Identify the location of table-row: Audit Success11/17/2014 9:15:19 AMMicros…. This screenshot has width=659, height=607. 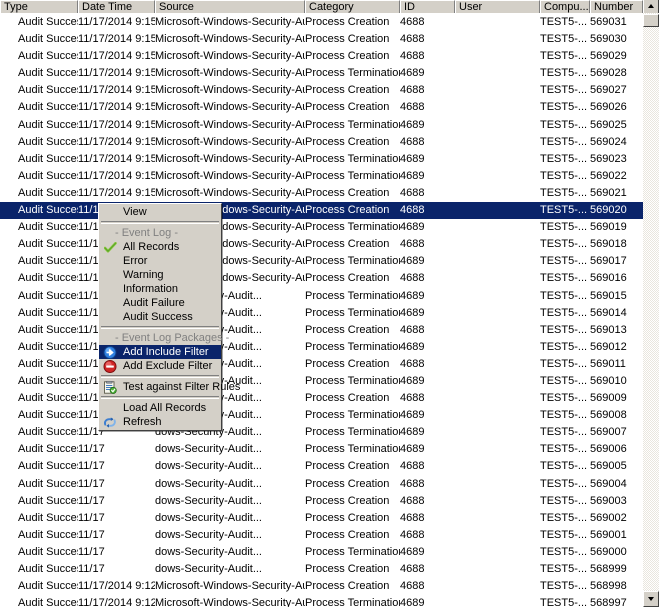
(321, 159).